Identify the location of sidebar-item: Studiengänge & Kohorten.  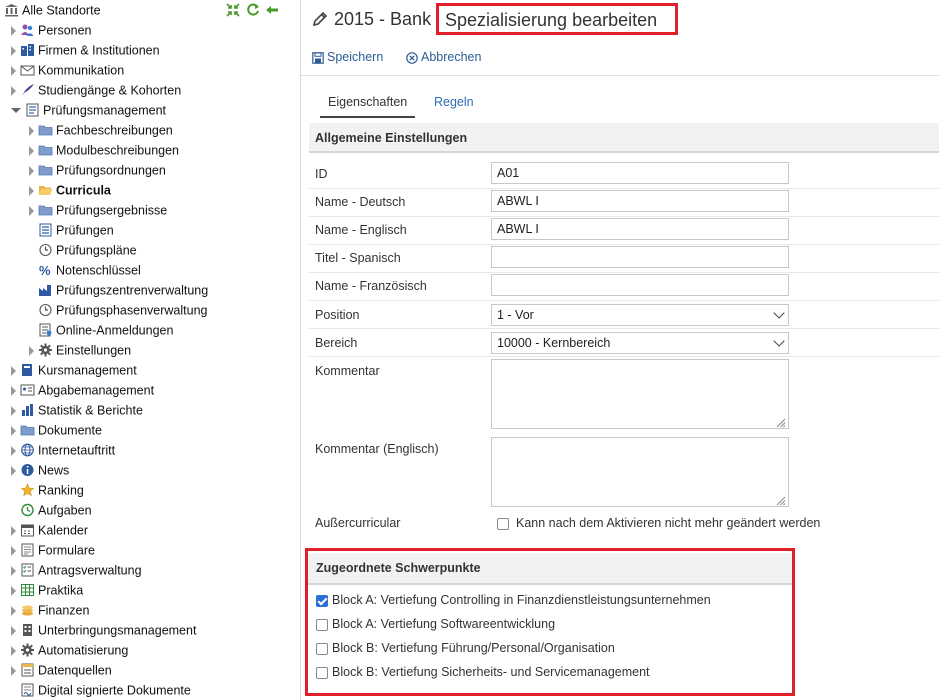
(96, 90).